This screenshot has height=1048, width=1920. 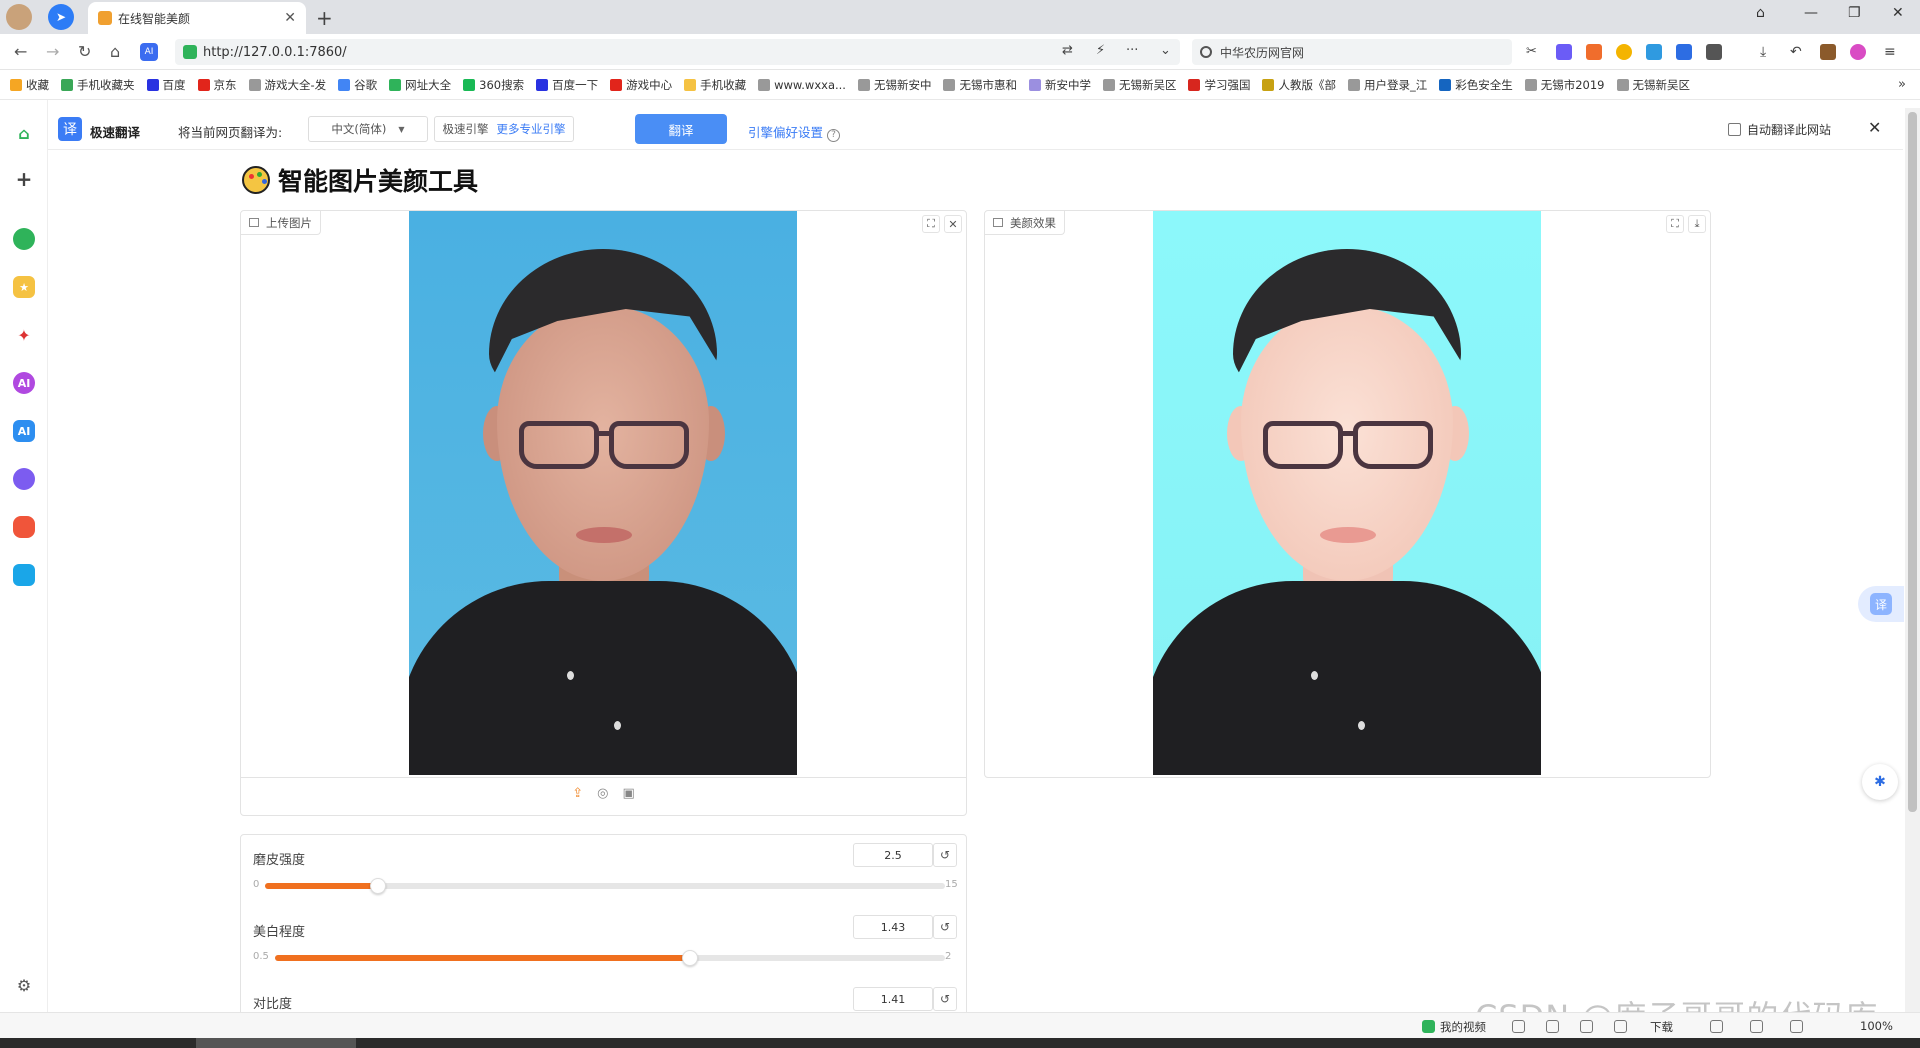 What do you see at coordinates (1684, 52) in the screenshot?
I see `network-ext-icon` at bounding box center [1684, 52].